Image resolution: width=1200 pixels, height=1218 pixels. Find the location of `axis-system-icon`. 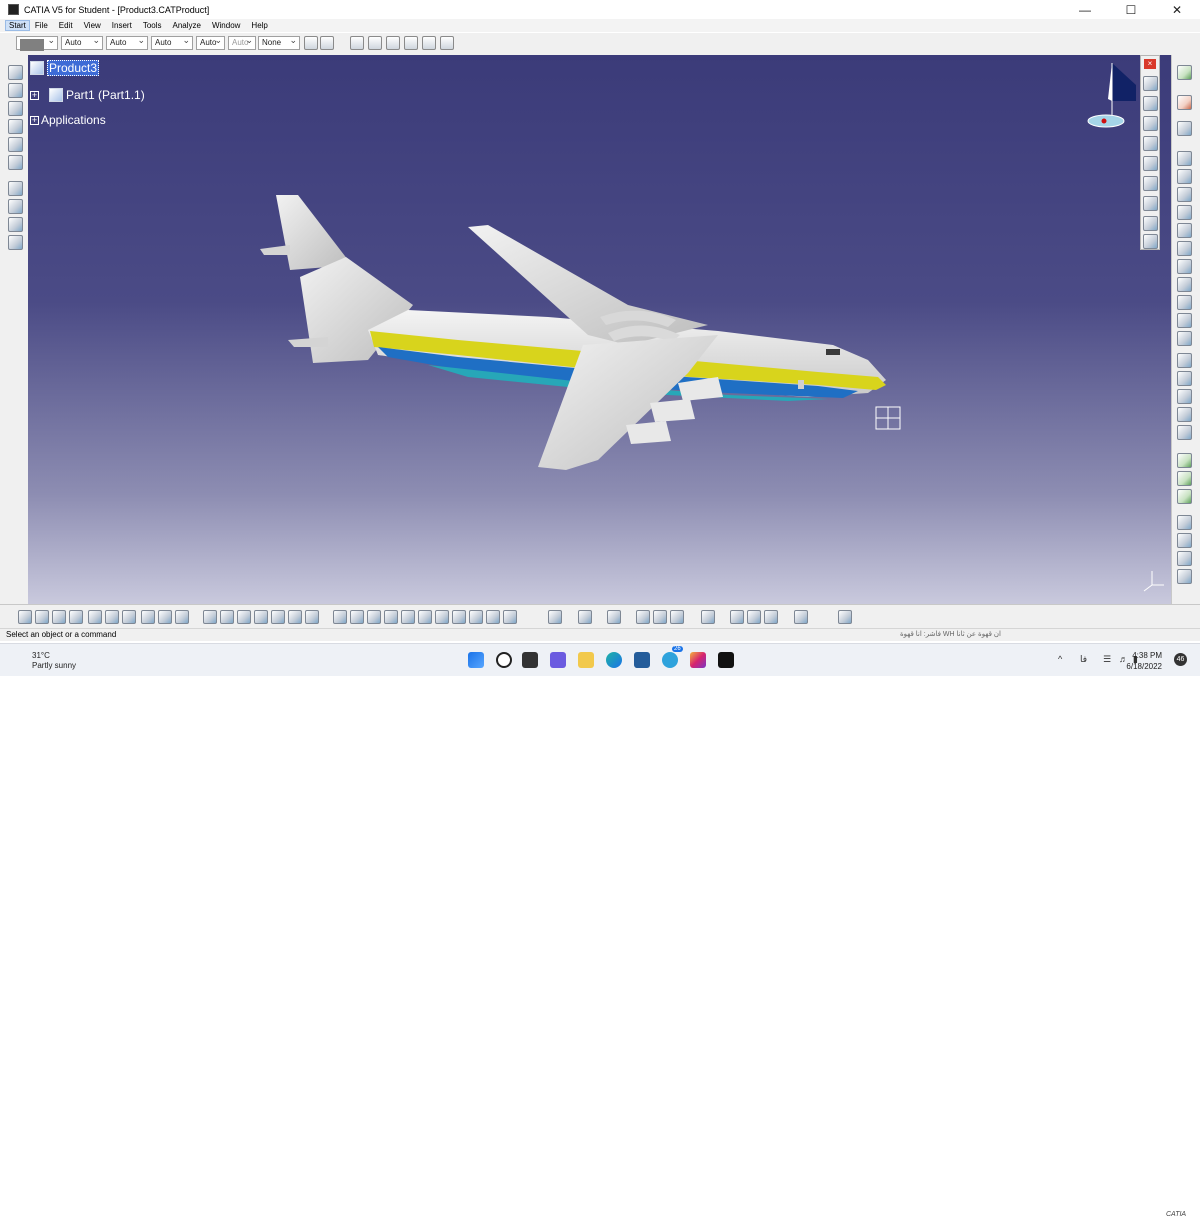

axis-system-icon is located at coordinates (1184, 576).